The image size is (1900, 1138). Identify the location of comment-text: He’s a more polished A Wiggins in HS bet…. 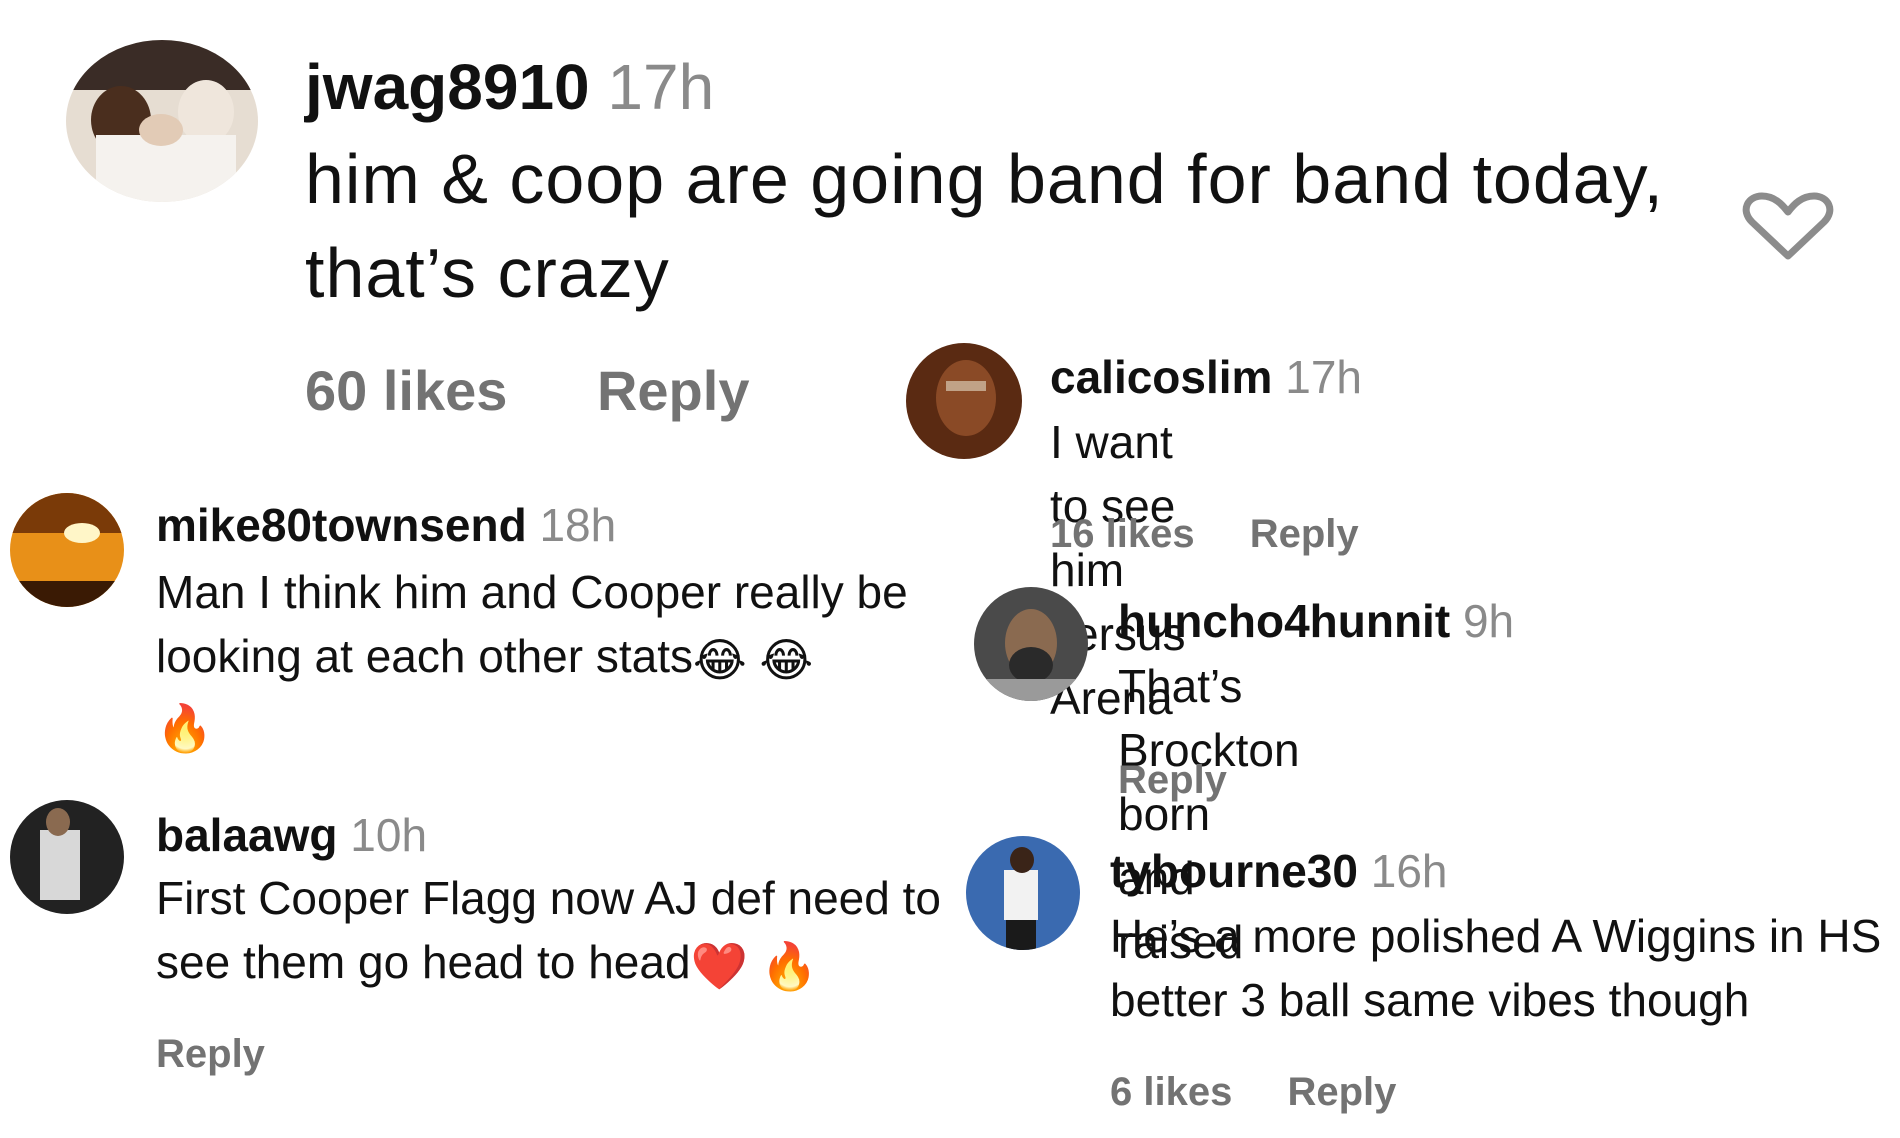
(1496, 968).